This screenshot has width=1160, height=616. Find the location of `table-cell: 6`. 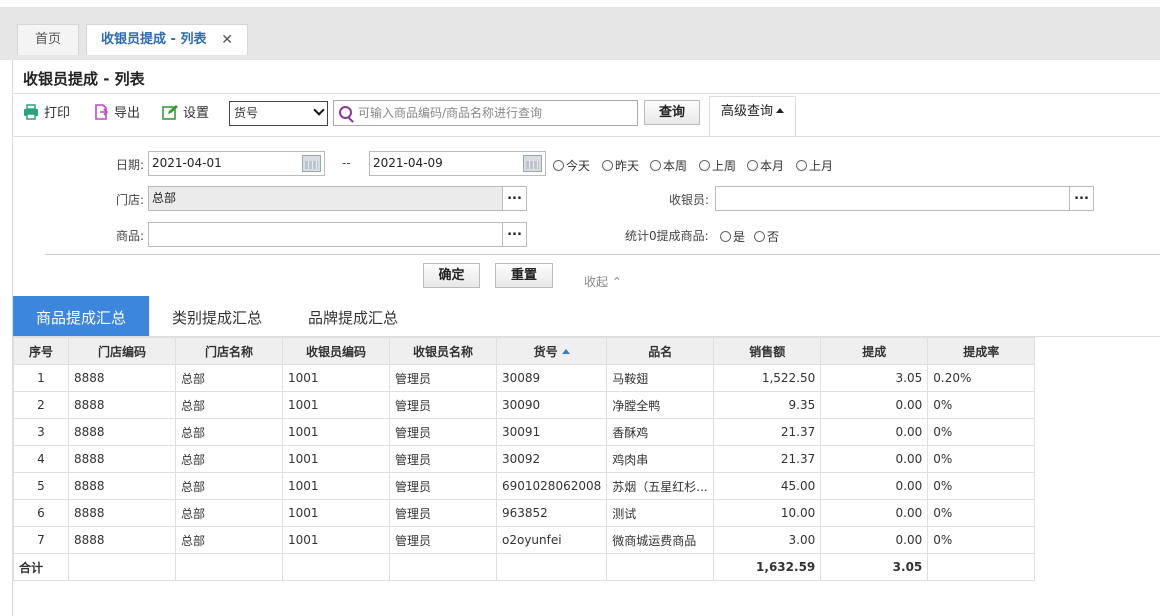

table-cell: 6 is located at coordinates (41, 513).